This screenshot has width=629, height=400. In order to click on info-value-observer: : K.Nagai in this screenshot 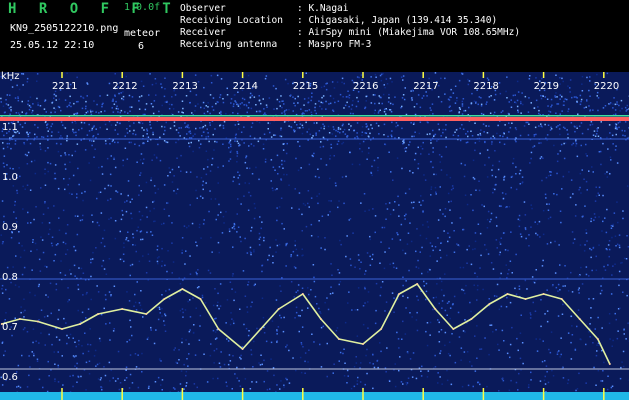, I will do `click(323, 8)`.